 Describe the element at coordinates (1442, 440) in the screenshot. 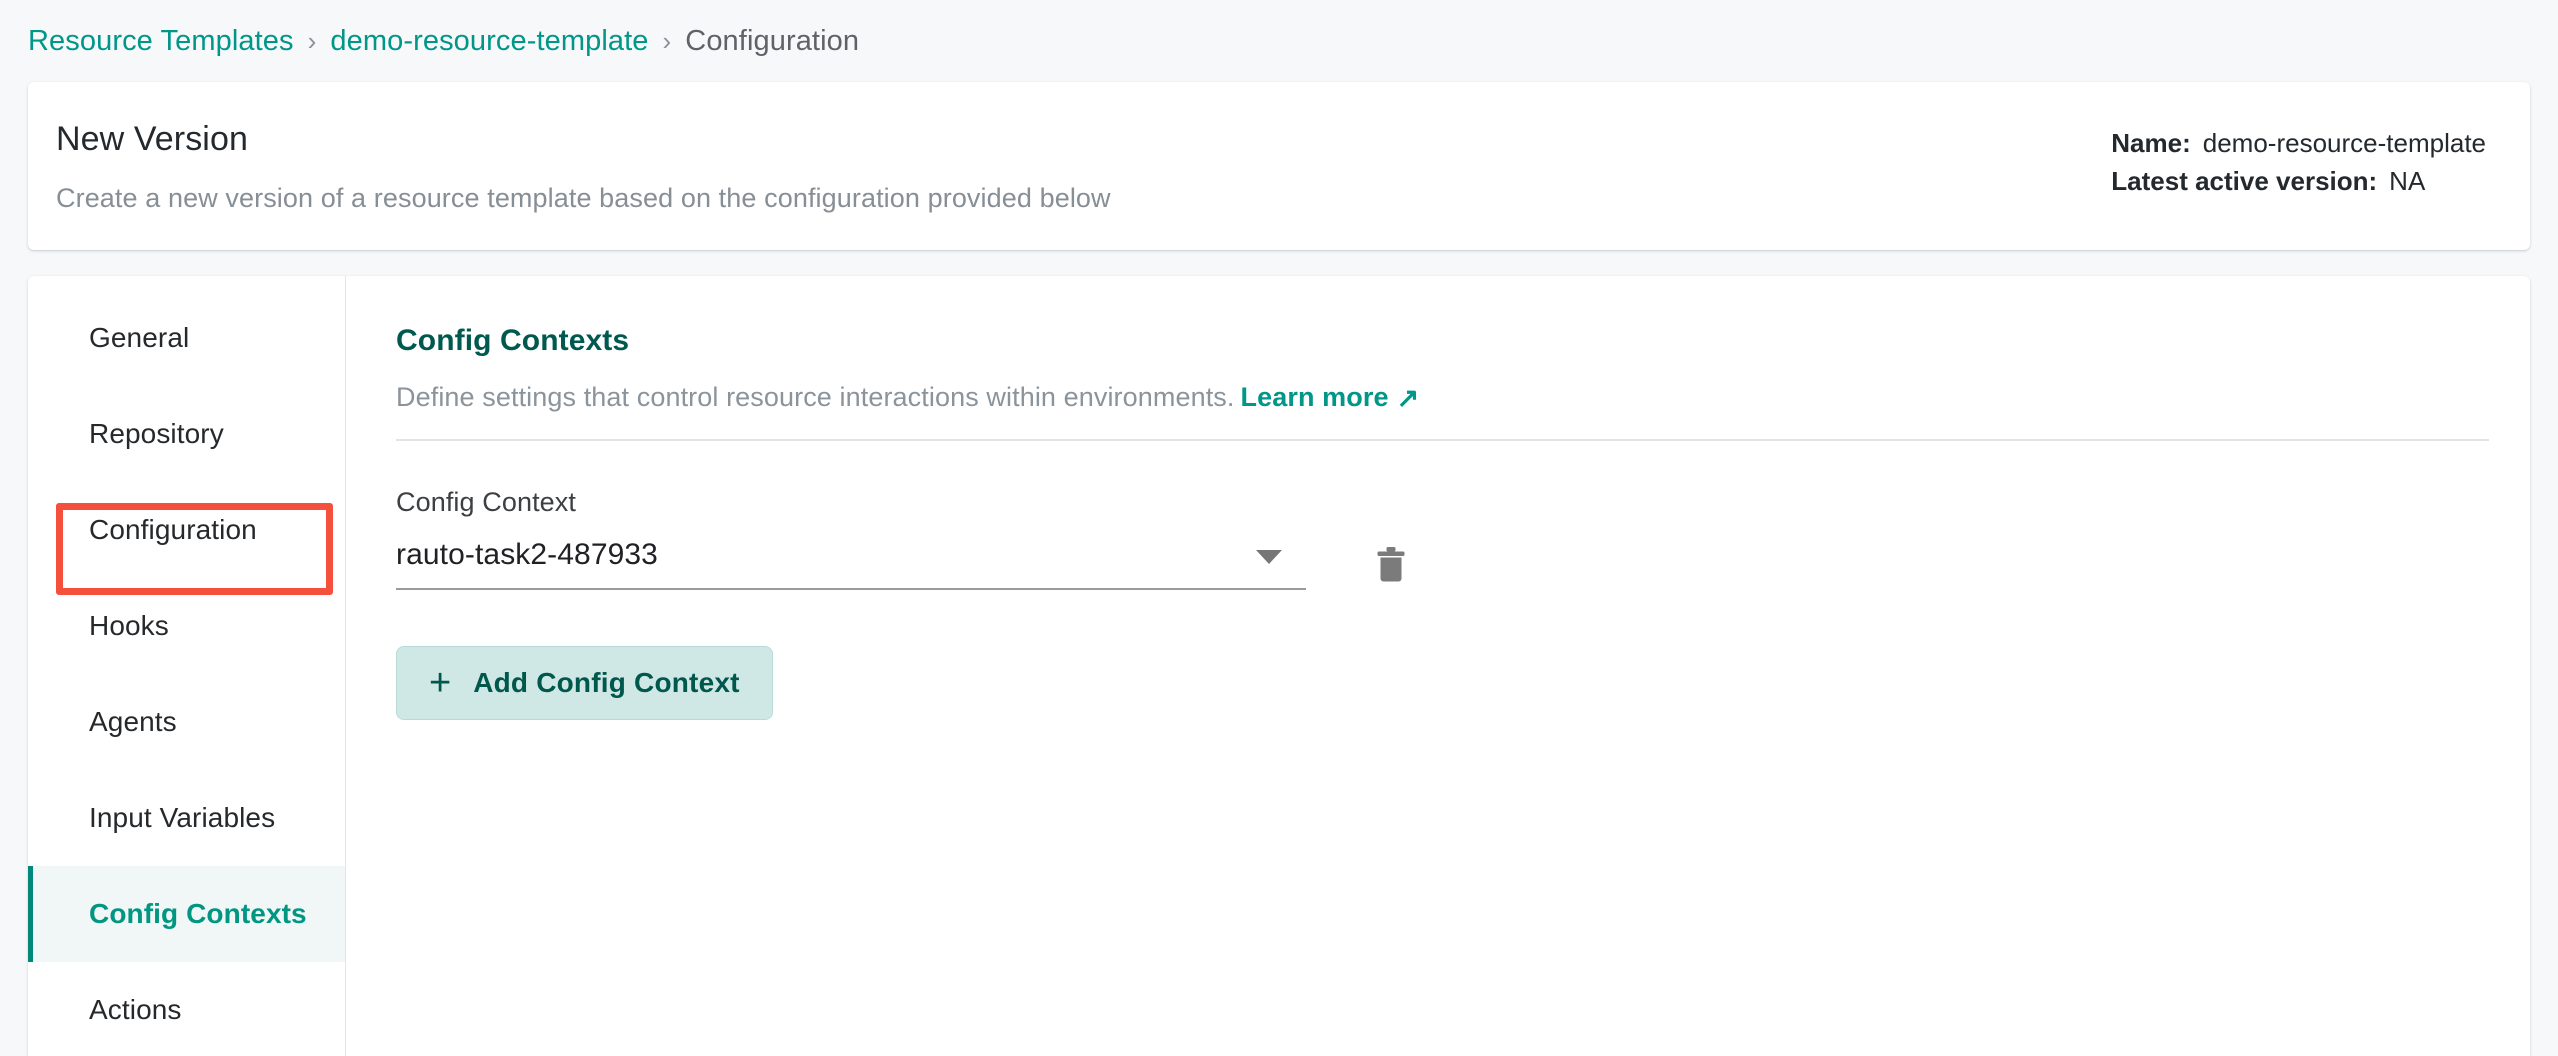

I see `section-divider` at that location.